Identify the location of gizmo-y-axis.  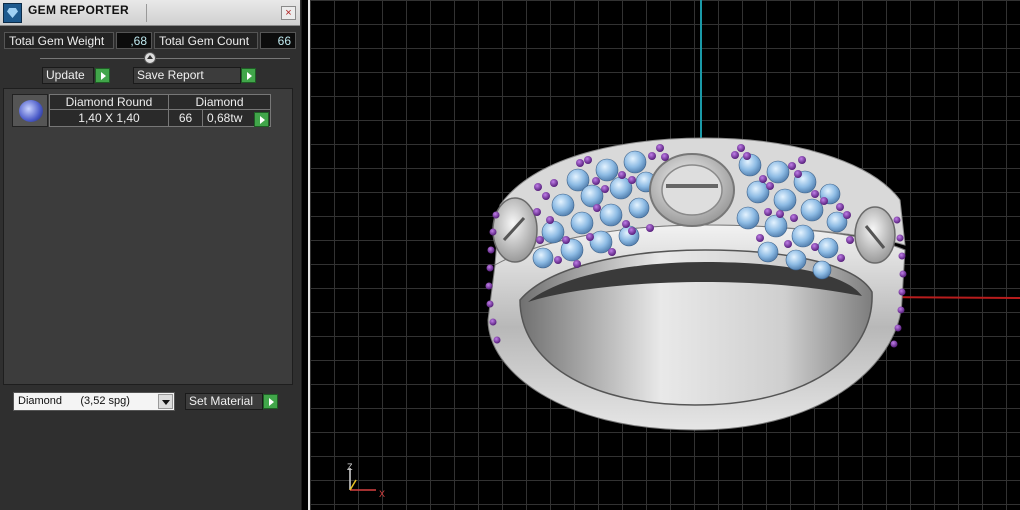
(353, 485).